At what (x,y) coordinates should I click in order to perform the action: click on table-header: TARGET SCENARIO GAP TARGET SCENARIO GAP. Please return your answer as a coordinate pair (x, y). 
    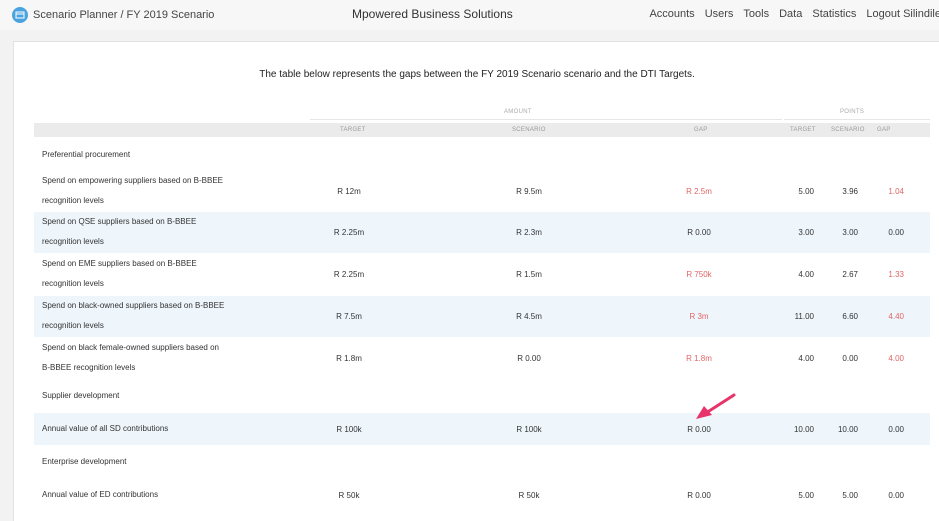
    Looking at the image, I should click on (482, 130).